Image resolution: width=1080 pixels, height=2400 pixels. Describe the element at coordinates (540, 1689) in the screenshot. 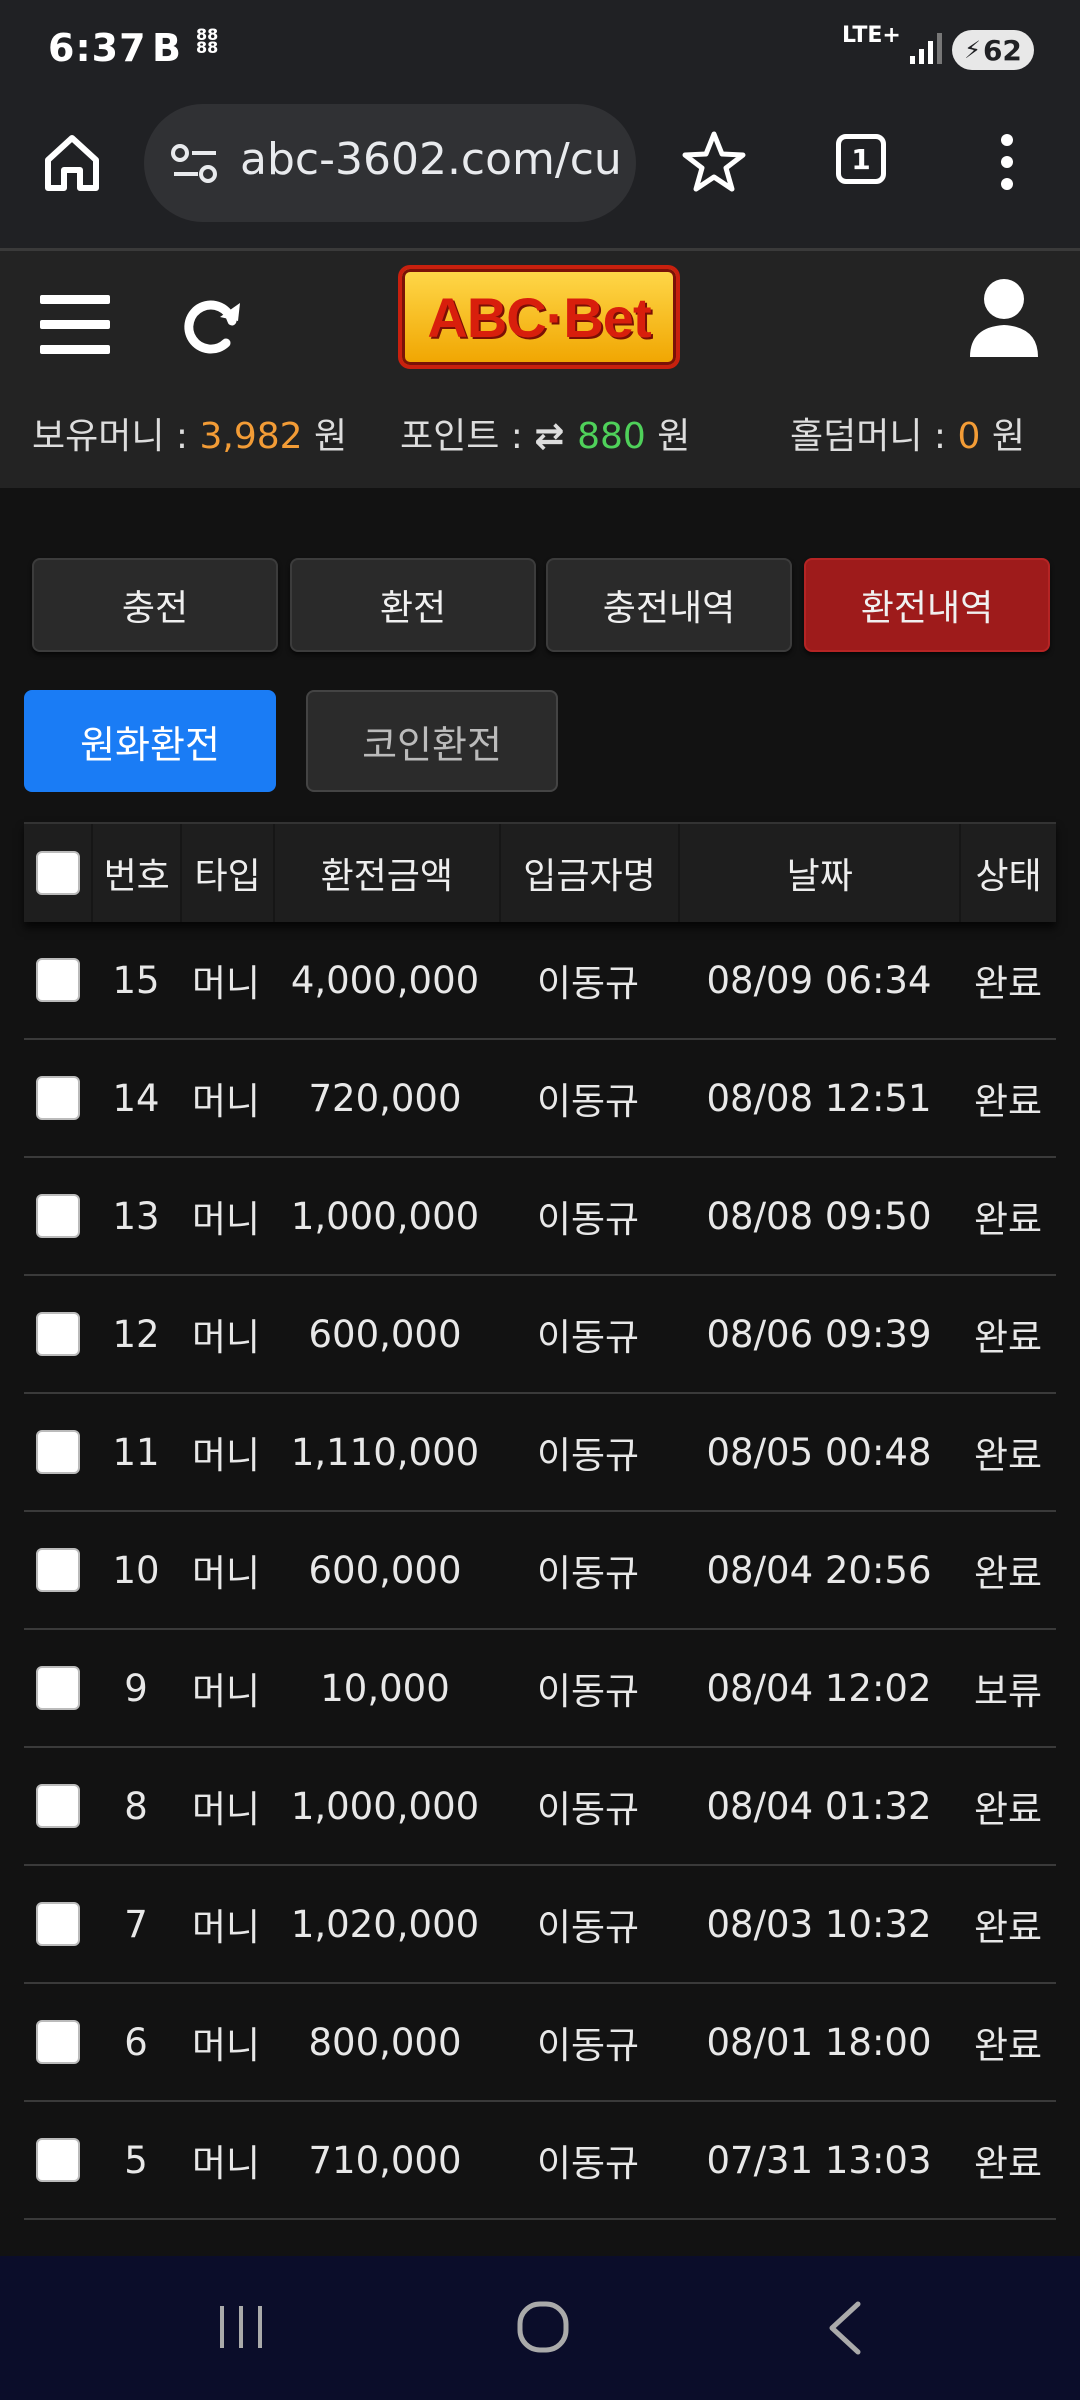

I see `table-row: 9 머니 10,000 이동규 08/04 12:02 보류` at that location.